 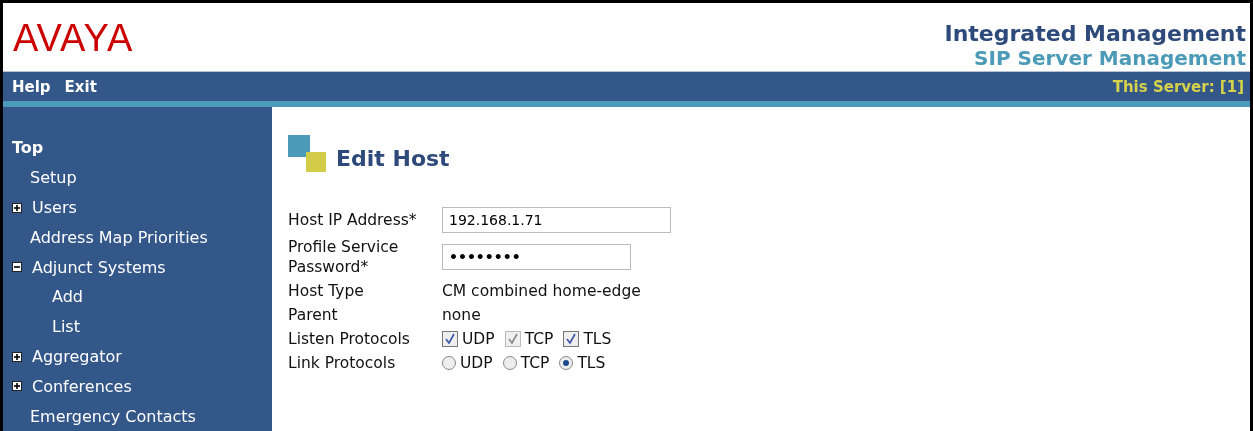 What do you see at coordinates (17, 267) in the screenshot?
I see `collapse-icon` at bounding box center [17, 267].